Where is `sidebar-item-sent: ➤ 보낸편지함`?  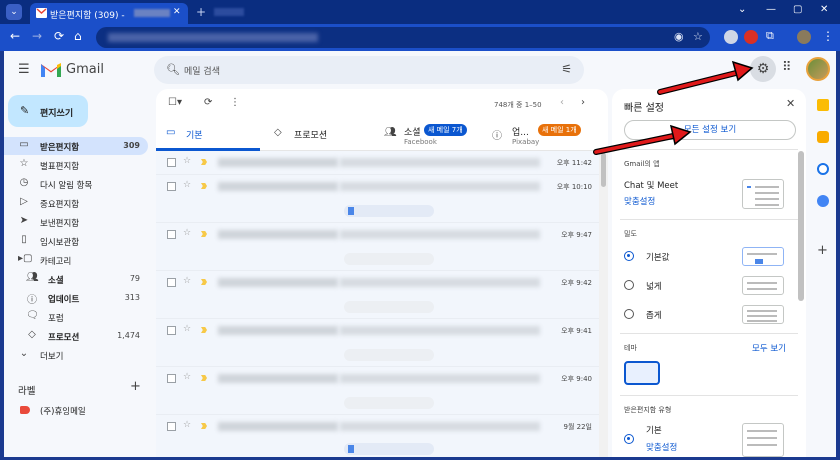 sidebar-item-sent: ➤ 보낸편지함 is located at coordinates (76, 222).